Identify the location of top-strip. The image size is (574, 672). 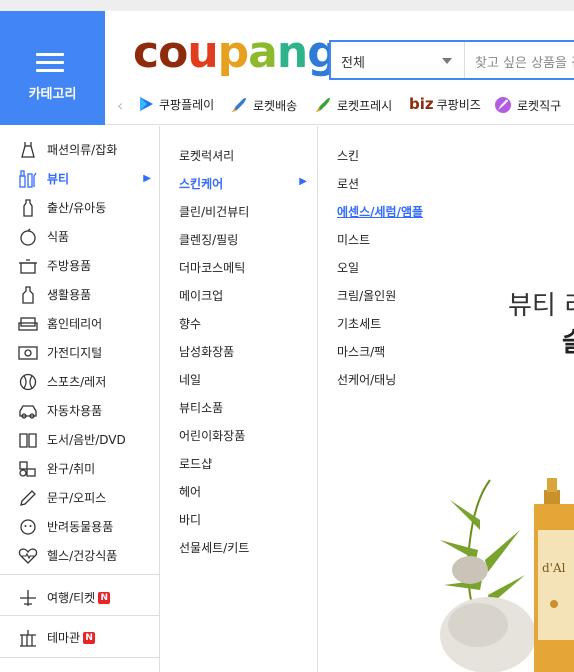
(287, 5).